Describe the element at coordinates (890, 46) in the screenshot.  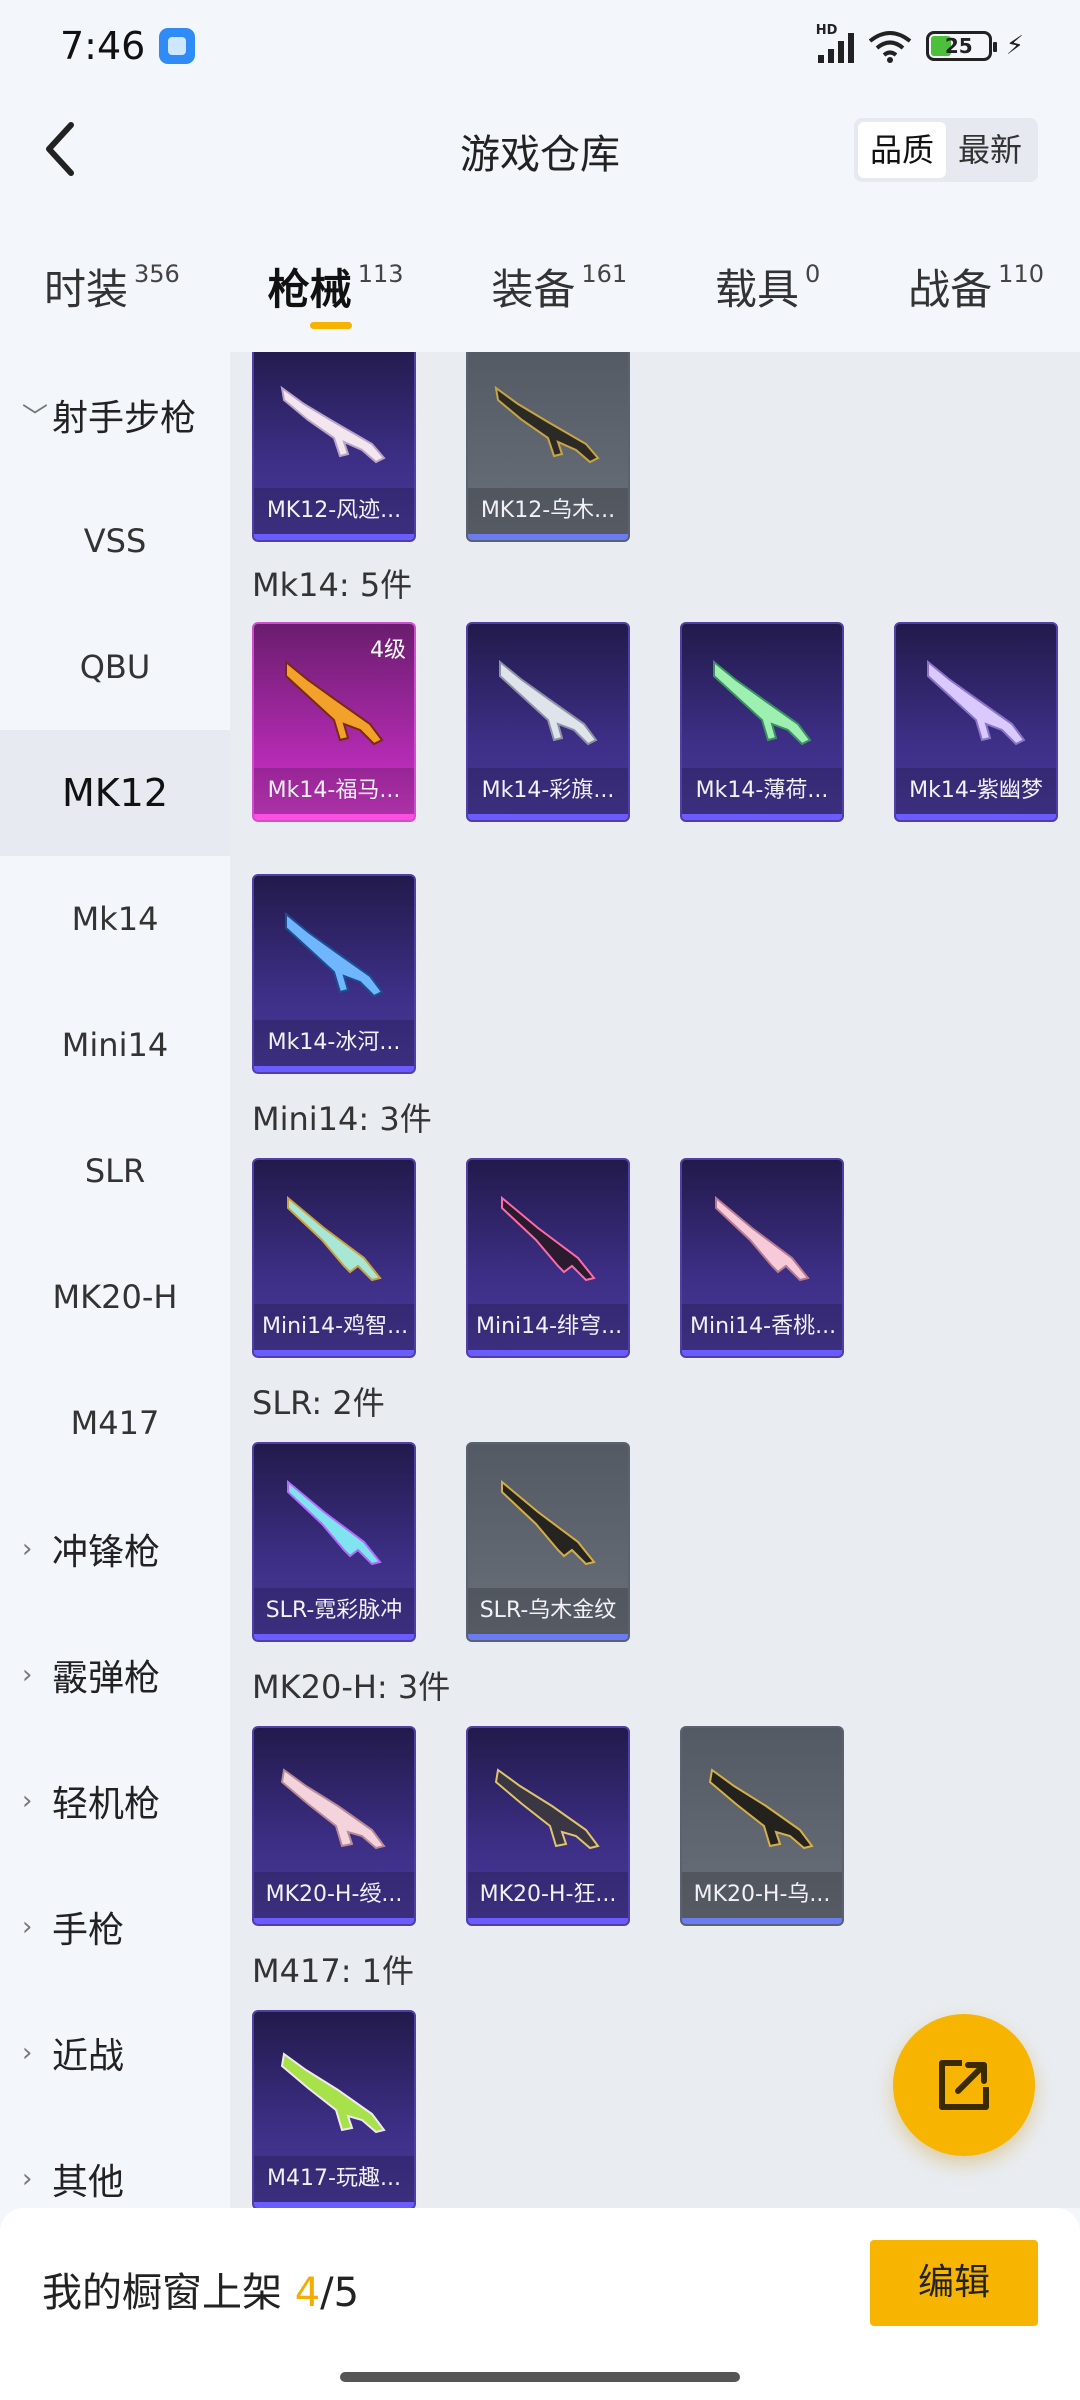
I see `wifi-icon` at that location.